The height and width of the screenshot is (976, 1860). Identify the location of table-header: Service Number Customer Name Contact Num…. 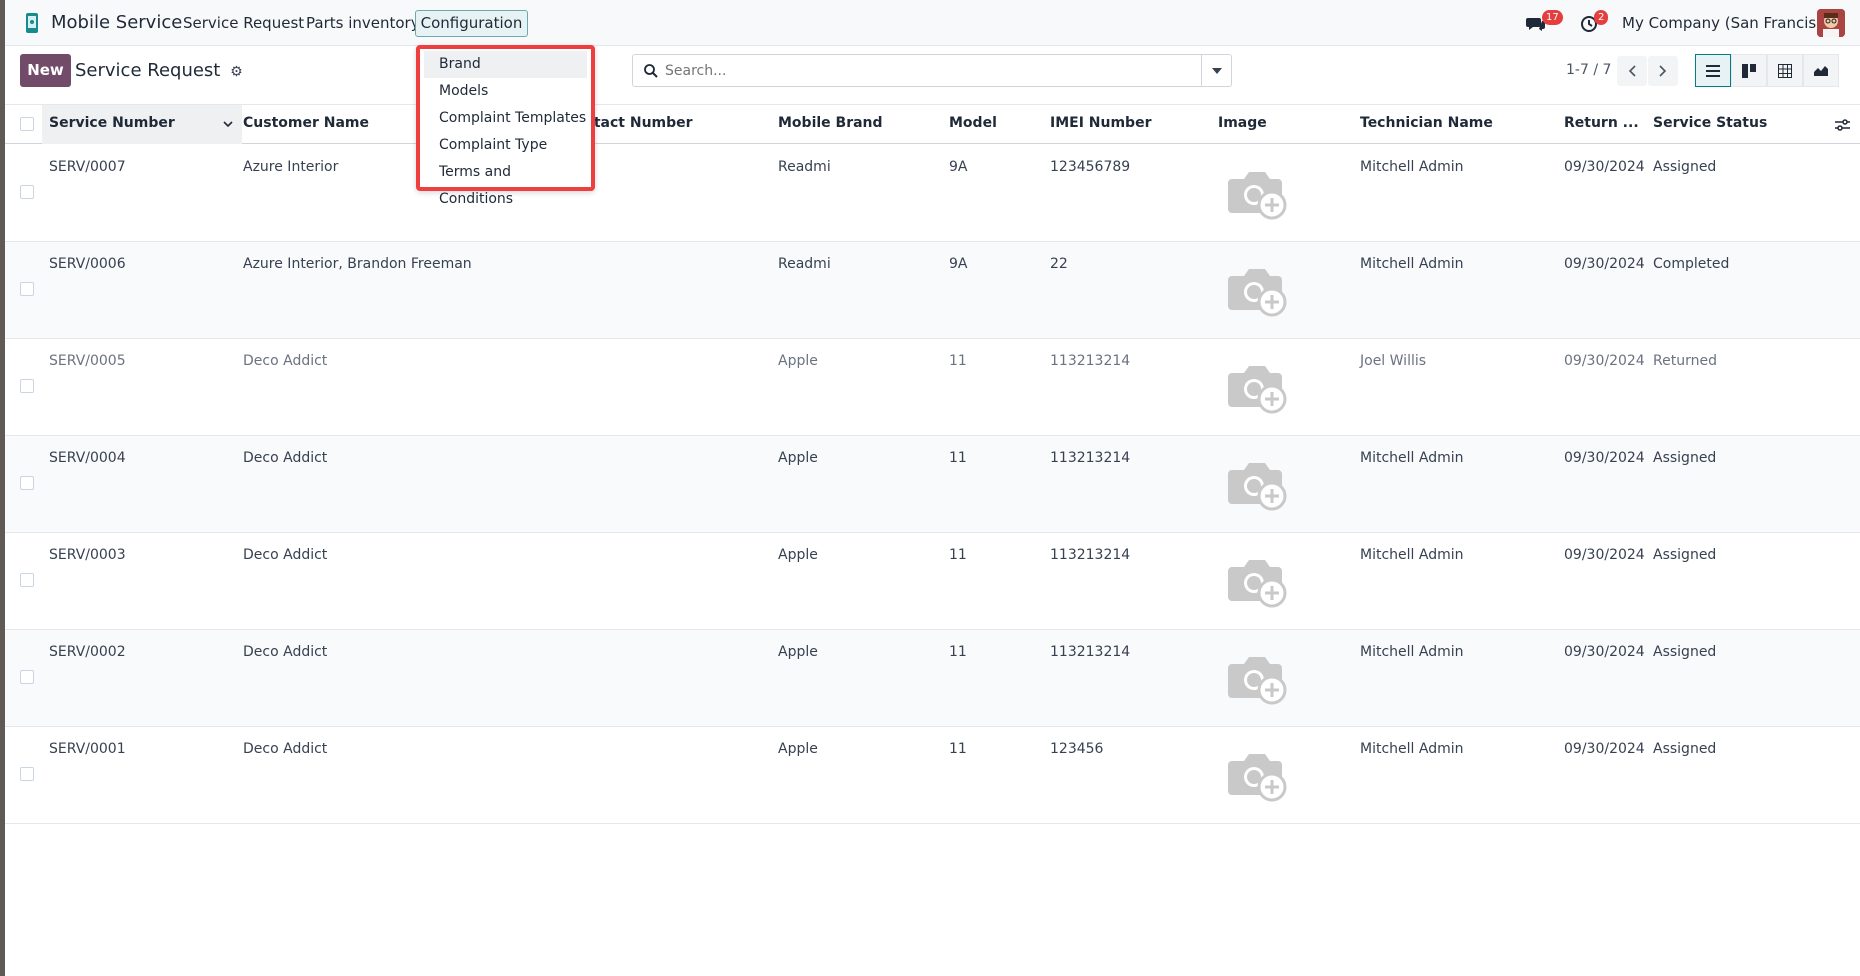
(932, 124).